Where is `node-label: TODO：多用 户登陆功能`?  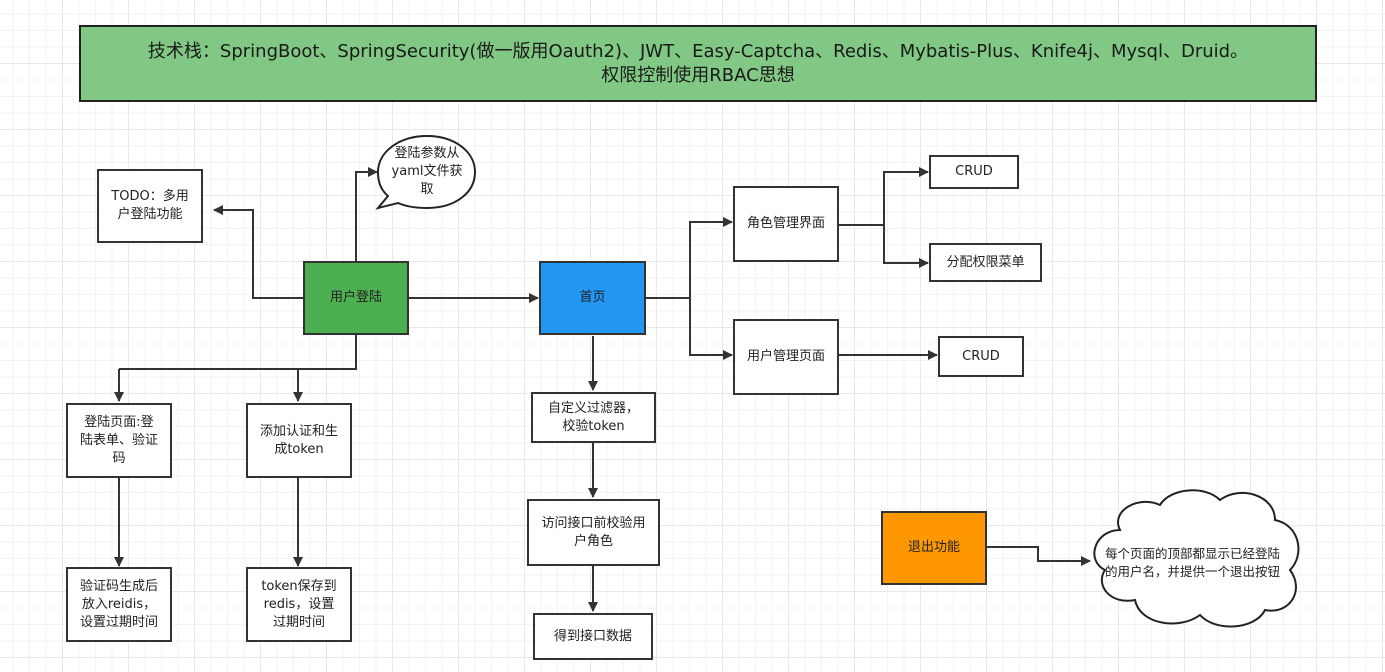
node-label: TODO：多用 户登陆功能 is located at coordinates (150, 205).